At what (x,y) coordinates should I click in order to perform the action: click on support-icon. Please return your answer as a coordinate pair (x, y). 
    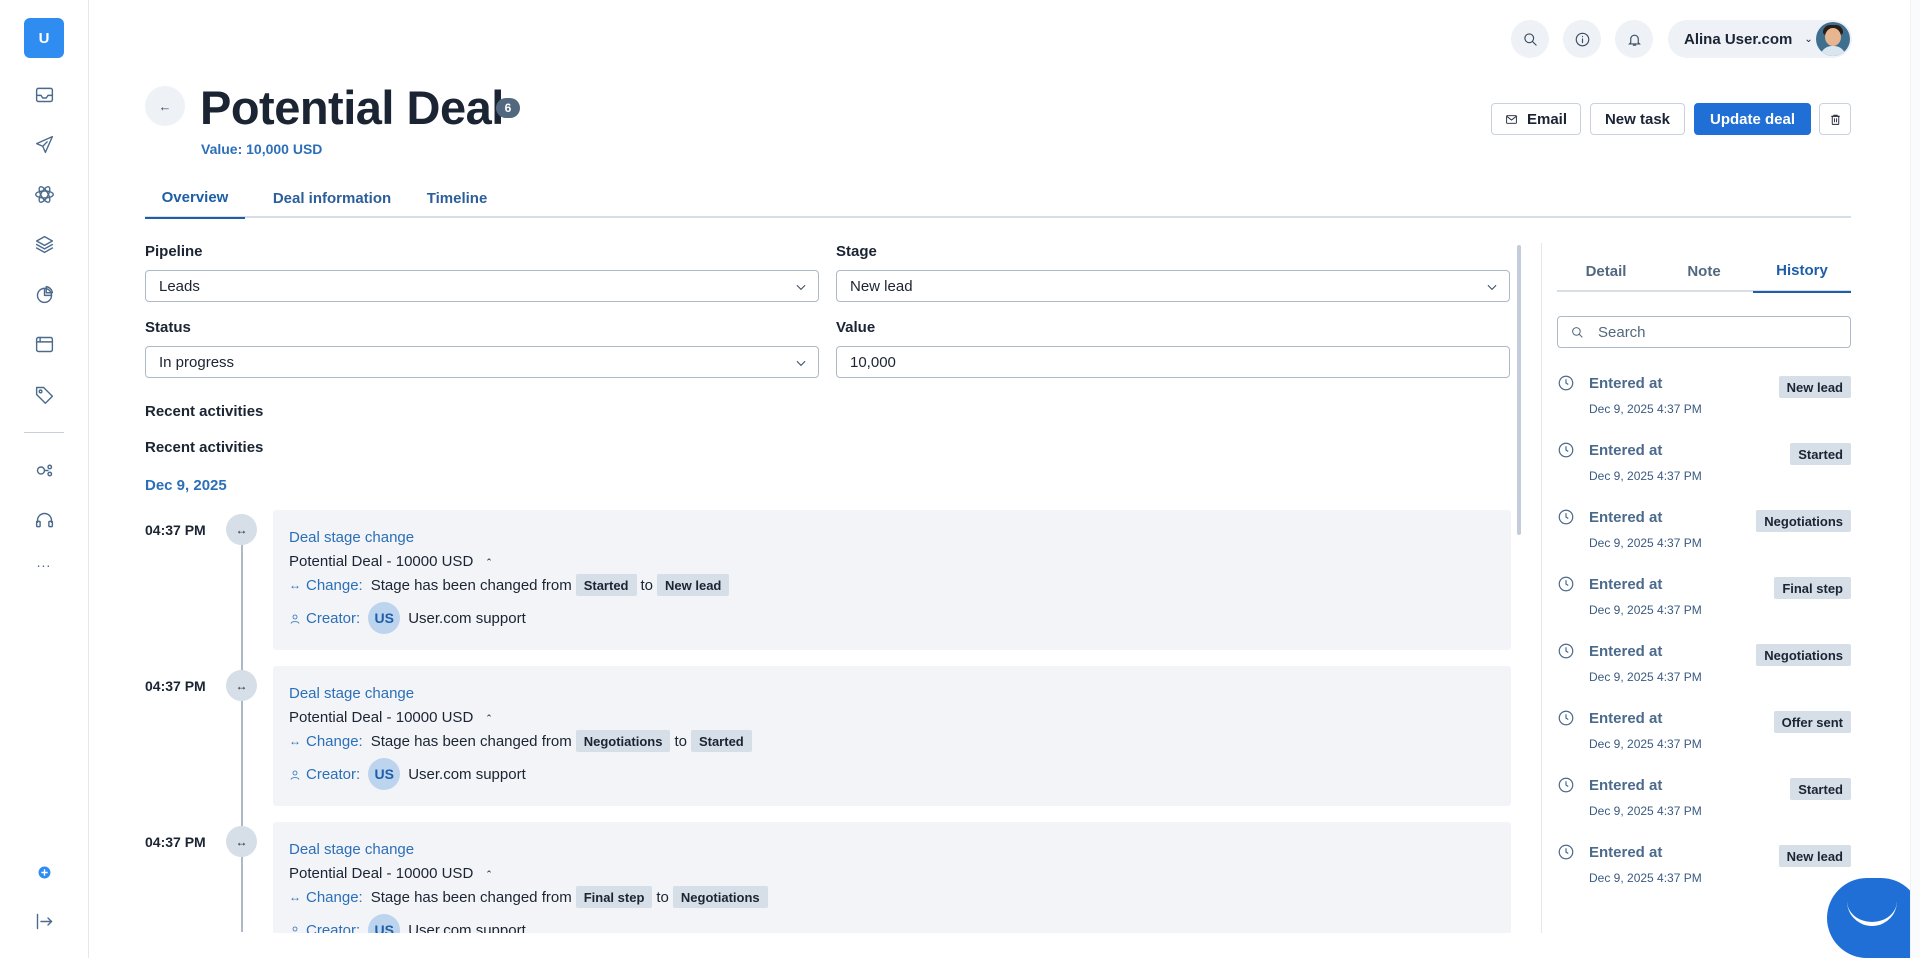
    Looking at the image, I should click on (44, 520).